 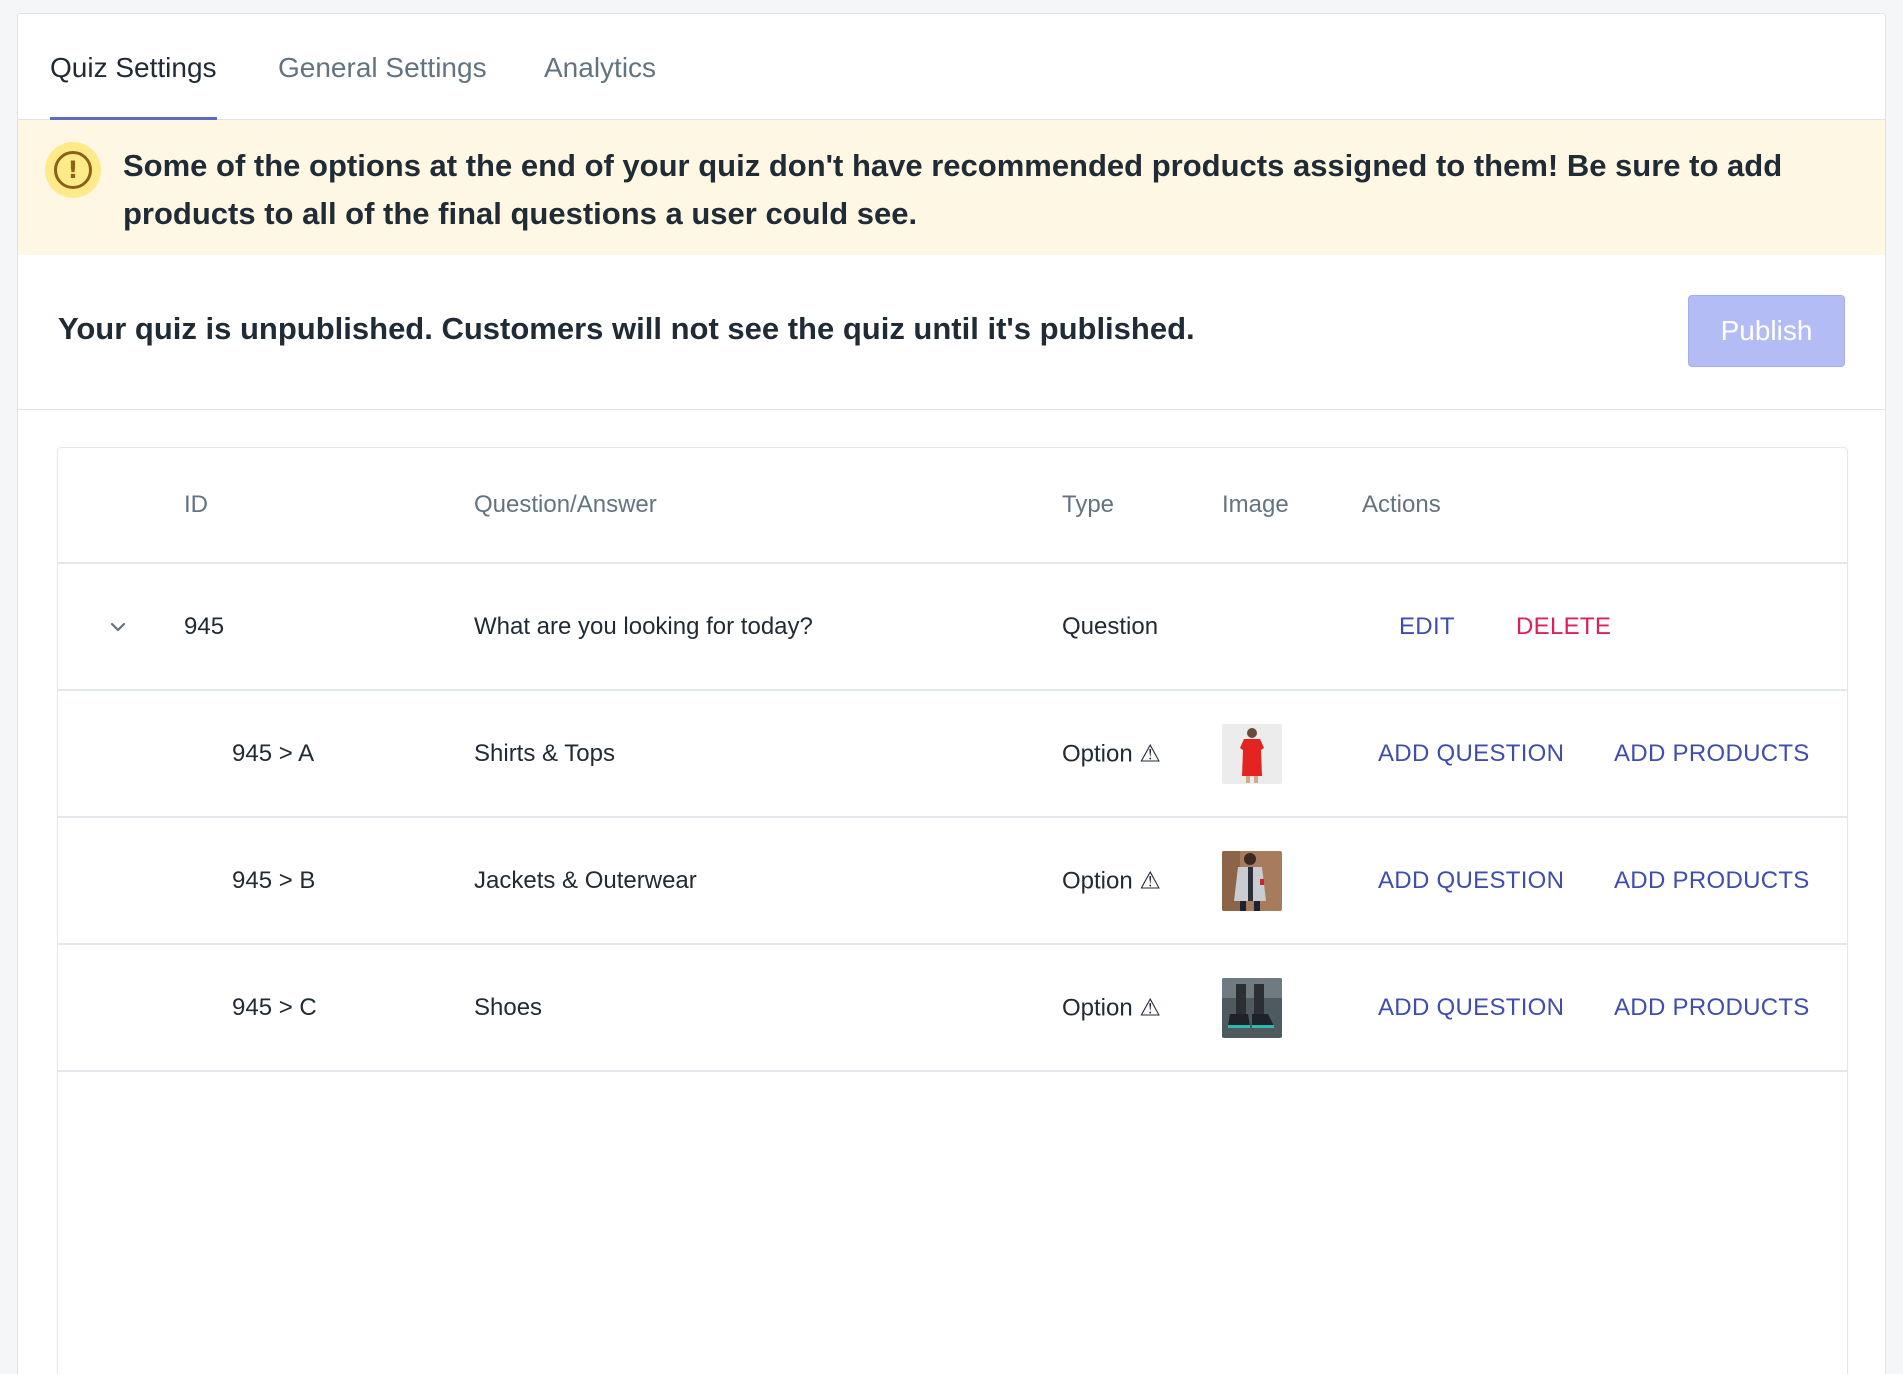 I want to click on row-question-text: What are you looking for today?, so click(x=643, y=626).